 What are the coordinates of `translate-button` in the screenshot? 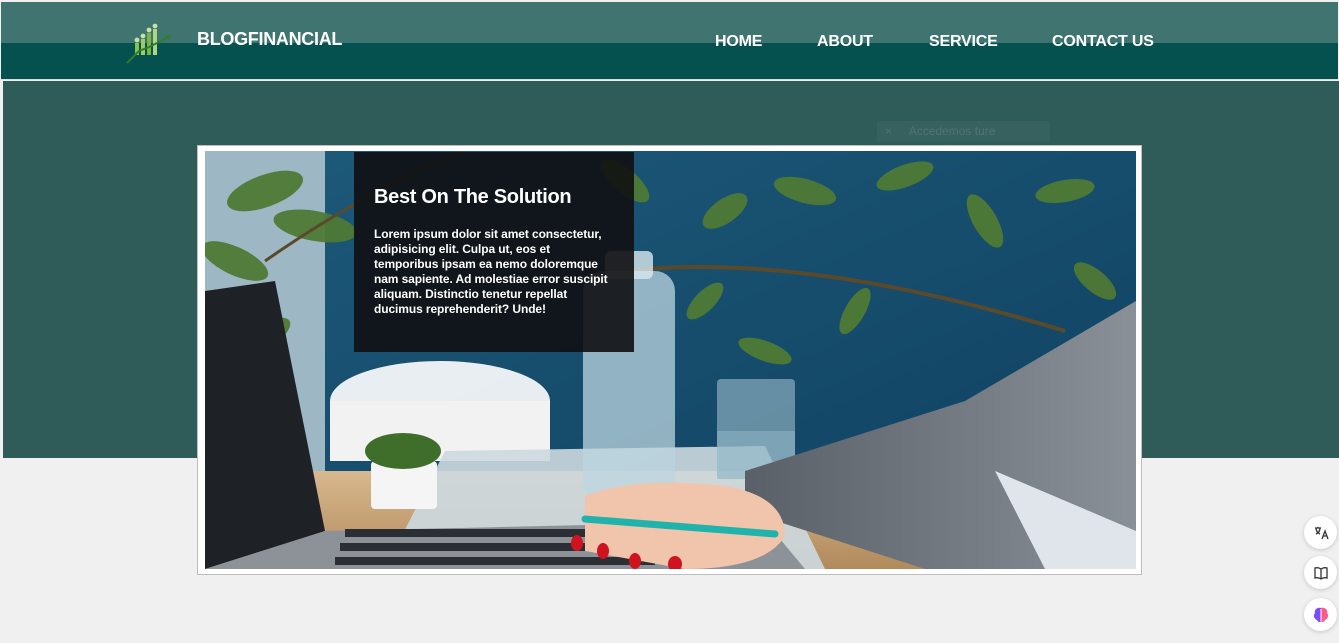 It's located at (1320, 532).